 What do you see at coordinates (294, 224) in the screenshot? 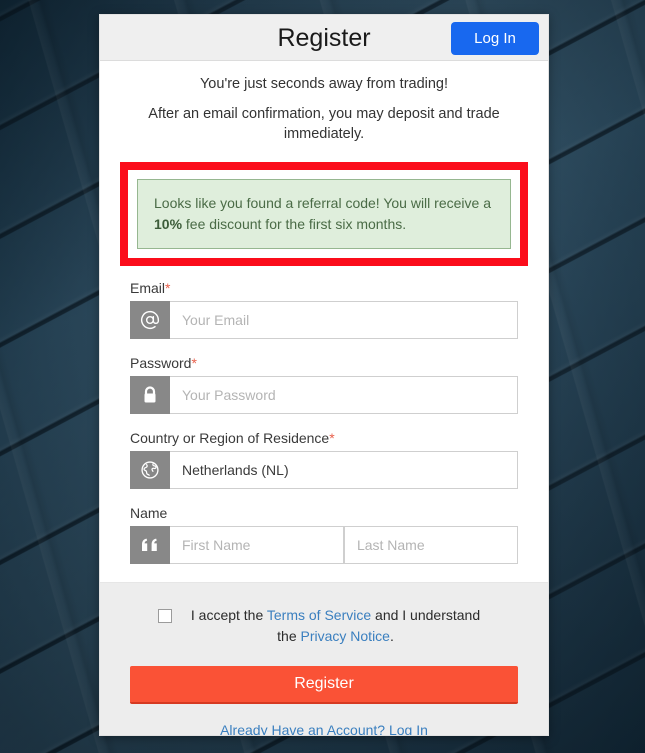
I see `referral-text-after: fee discount for the first six months.` at bounding box center [294, 224].